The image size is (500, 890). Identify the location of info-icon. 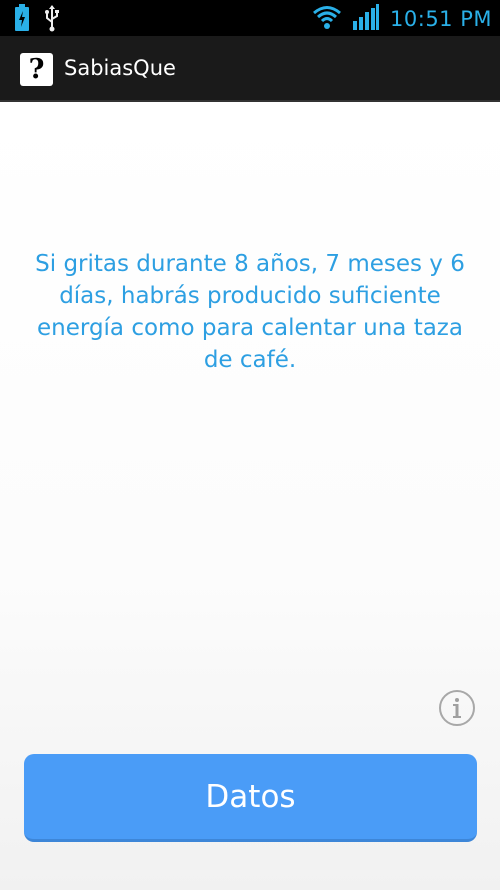
(457, 708).